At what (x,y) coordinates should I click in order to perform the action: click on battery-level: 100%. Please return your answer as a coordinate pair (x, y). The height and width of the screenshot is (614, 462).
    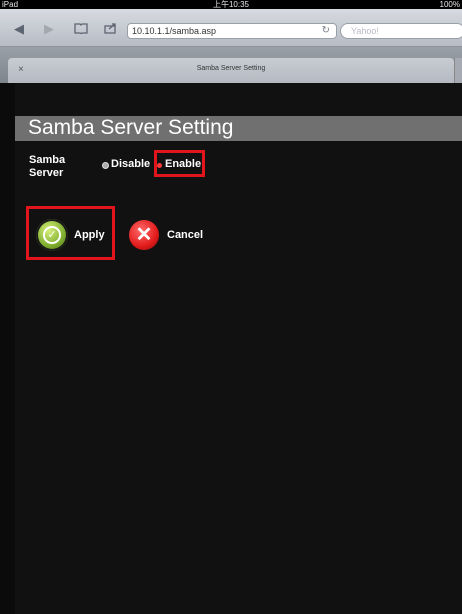
    Looking at the image, I should click on (449, 4).